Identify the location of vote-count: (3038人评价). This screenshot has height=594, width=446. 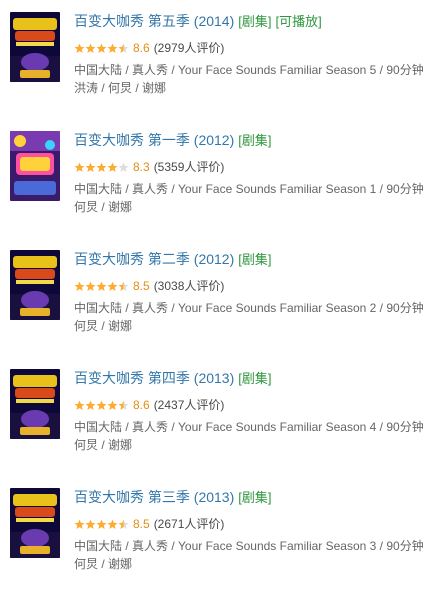
(189, 286).